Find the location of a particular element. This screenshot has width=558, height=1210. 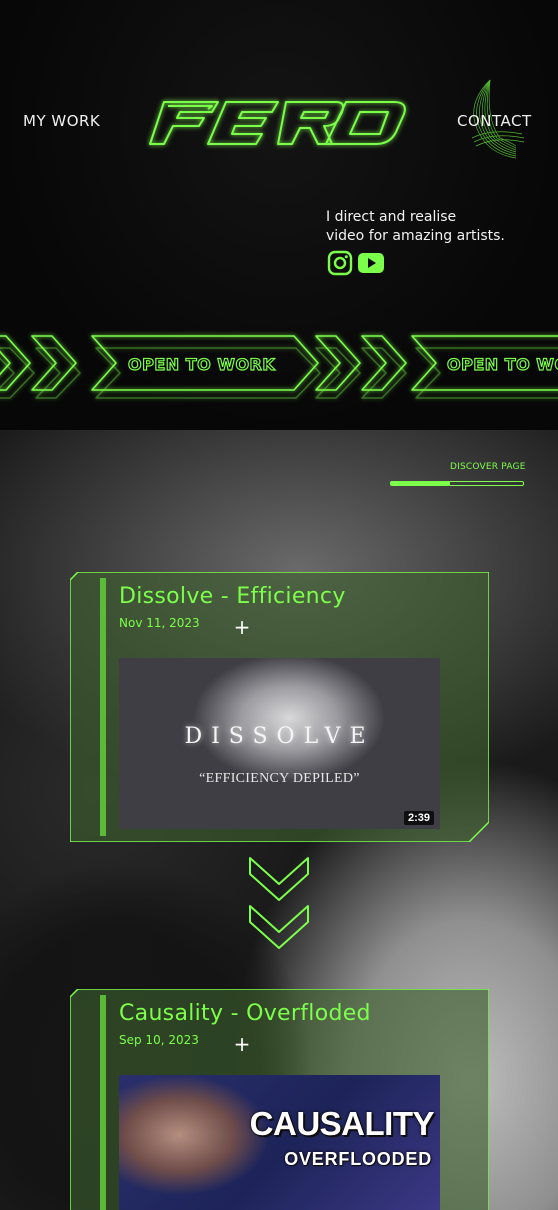

nav-my-work-link: MY WORK is located at coordinates (61, 121).